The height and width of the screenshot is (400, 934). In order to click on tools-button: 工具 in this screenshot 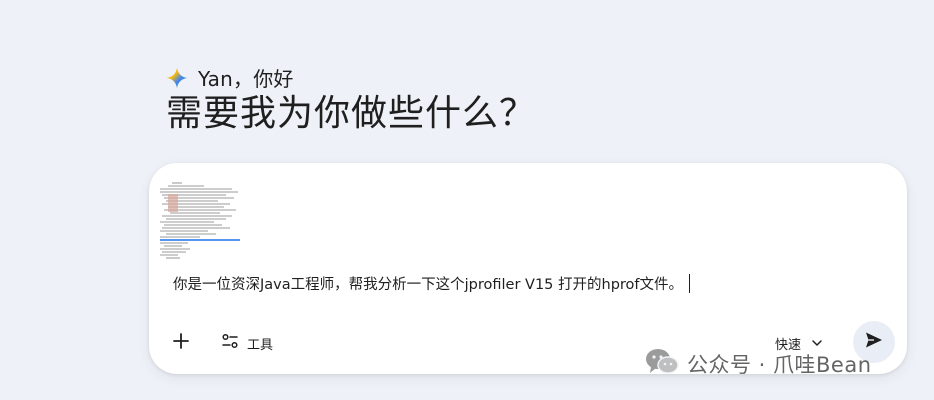, I will do `click(247, 343)`.